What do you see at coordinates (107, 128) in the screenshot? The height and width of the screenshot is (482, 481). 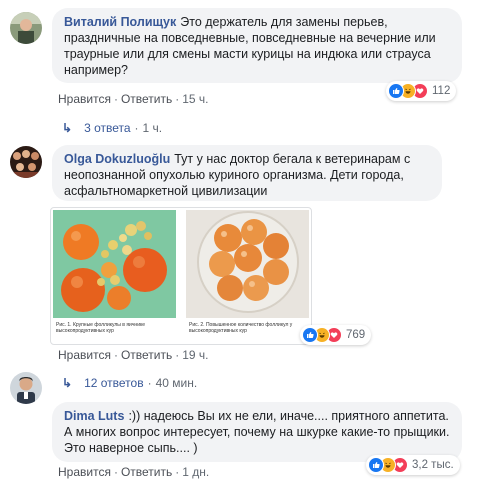 I see `replies-count: 3 ответа` at bounding box center [107, 128].